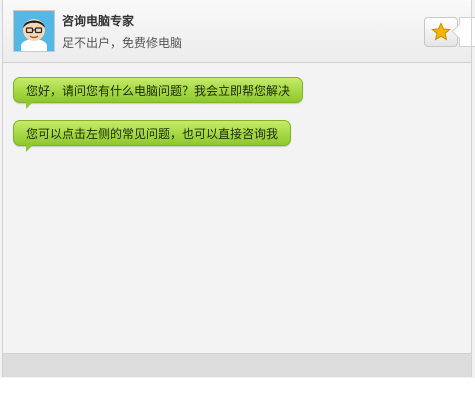 Image resolution: width=475 pixels, height=403 pixels. What do you see at coordinates (237, 390) in the screenshot?
I see `page-bottom-space` at bounding box center [237, 390].